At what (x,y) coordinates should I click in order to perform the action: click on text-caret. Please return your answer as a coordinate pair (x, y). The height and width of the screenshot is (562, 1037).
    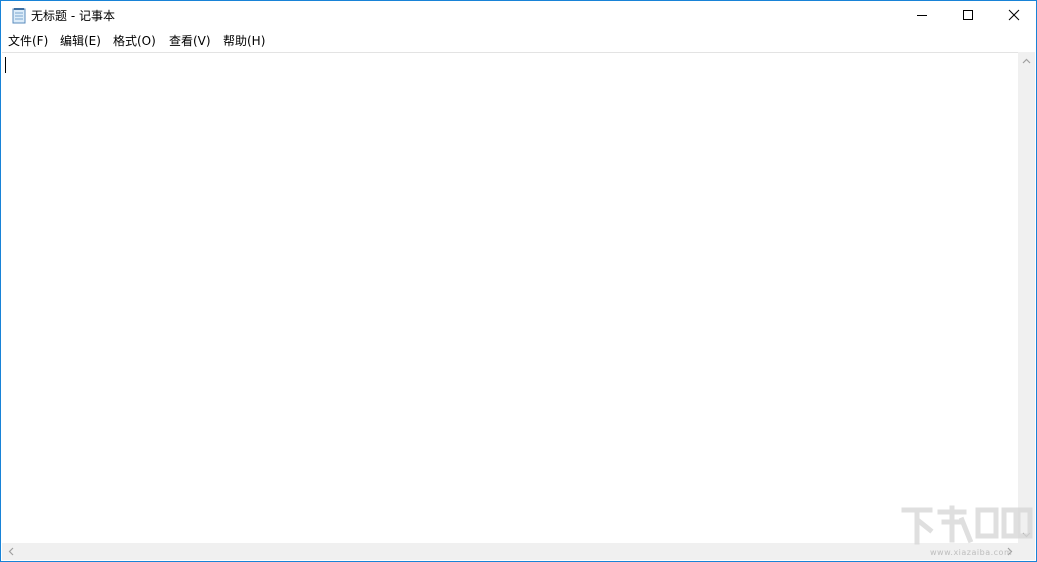
    Looking at the image, I should click on (5, 65).